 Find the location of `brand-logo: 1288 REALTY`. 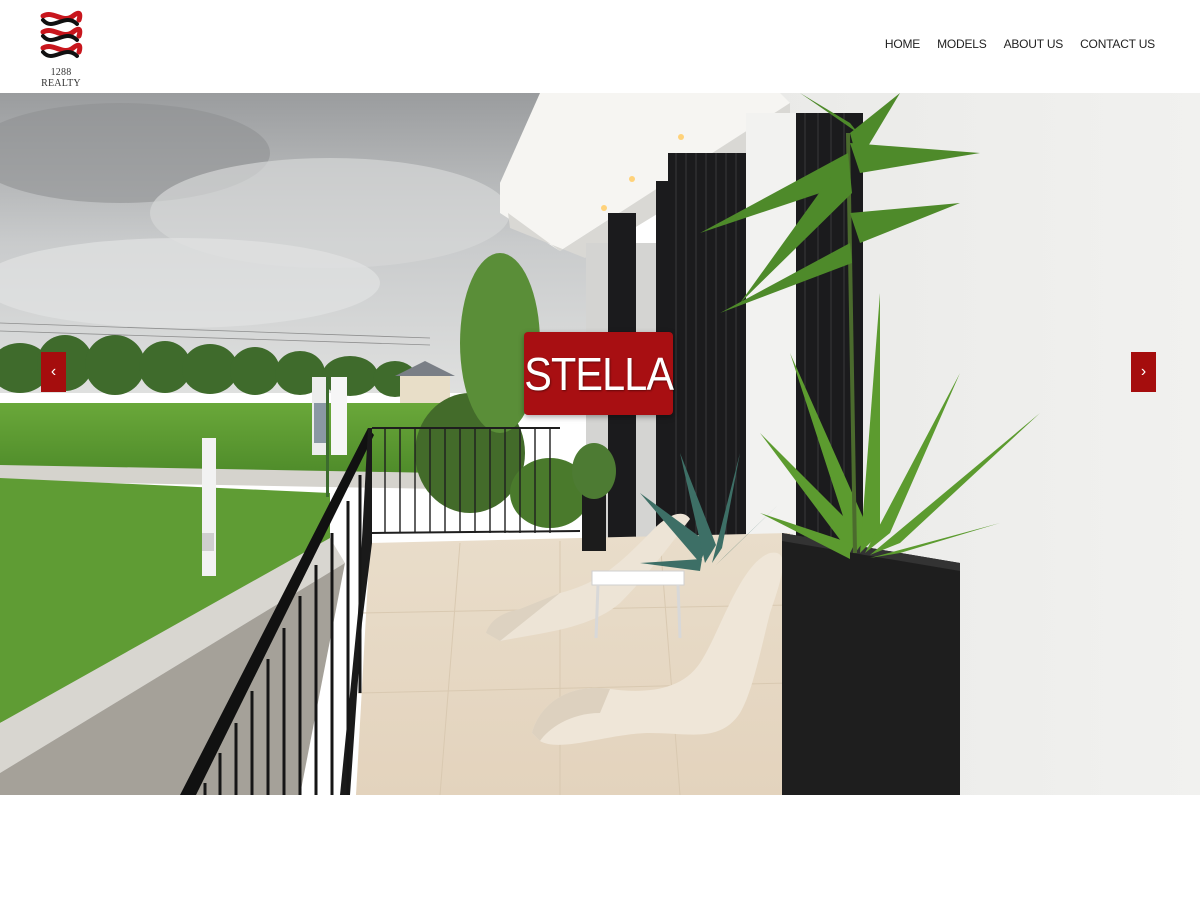

brand-logo: 1288 REALTY is located at coordinates (61, 48).